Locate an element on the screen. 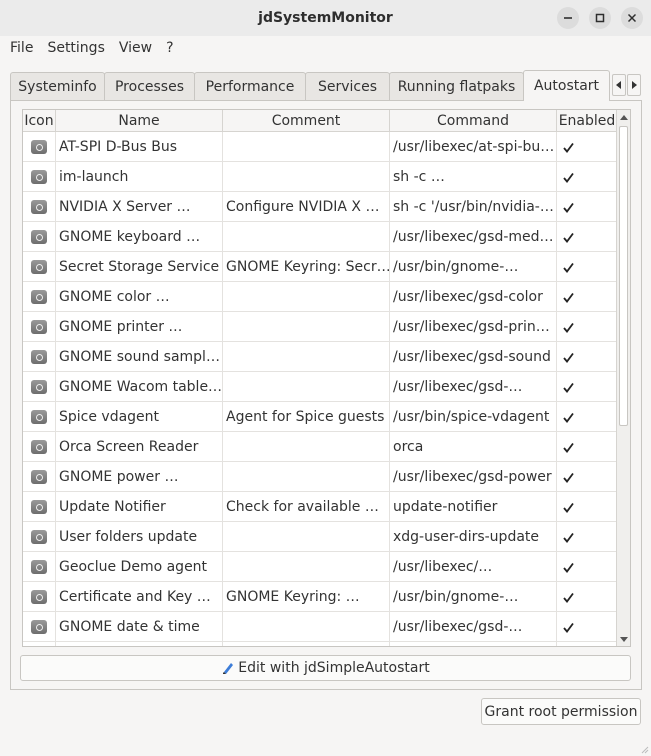 The height and width of the screenshot is (756, 651). chevron-right-icon is located at coordinates (634, 85).